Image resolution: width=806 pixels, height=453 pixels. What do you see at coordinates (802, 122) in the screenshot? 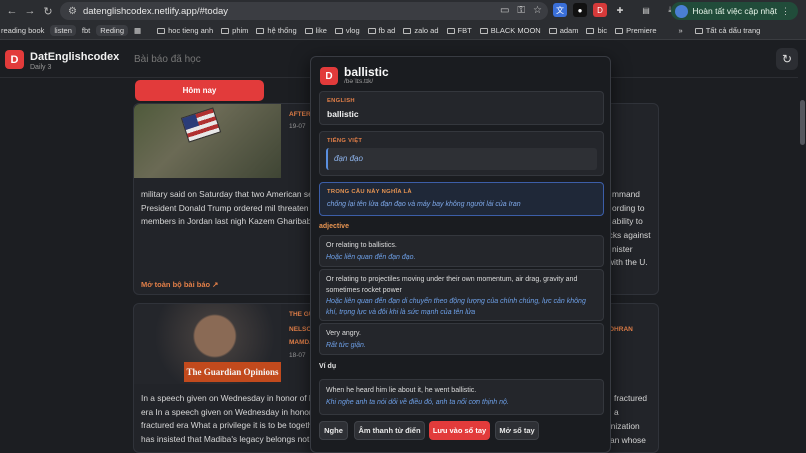
I see `scrollbar-thumb` at bounding box center [802, 122].